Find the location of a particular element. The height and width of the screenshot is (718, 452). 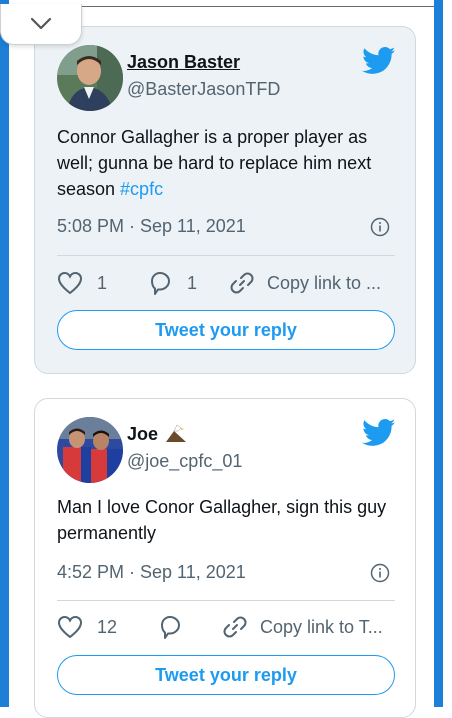

like-button: 12 is located at coordinates (87, 627).